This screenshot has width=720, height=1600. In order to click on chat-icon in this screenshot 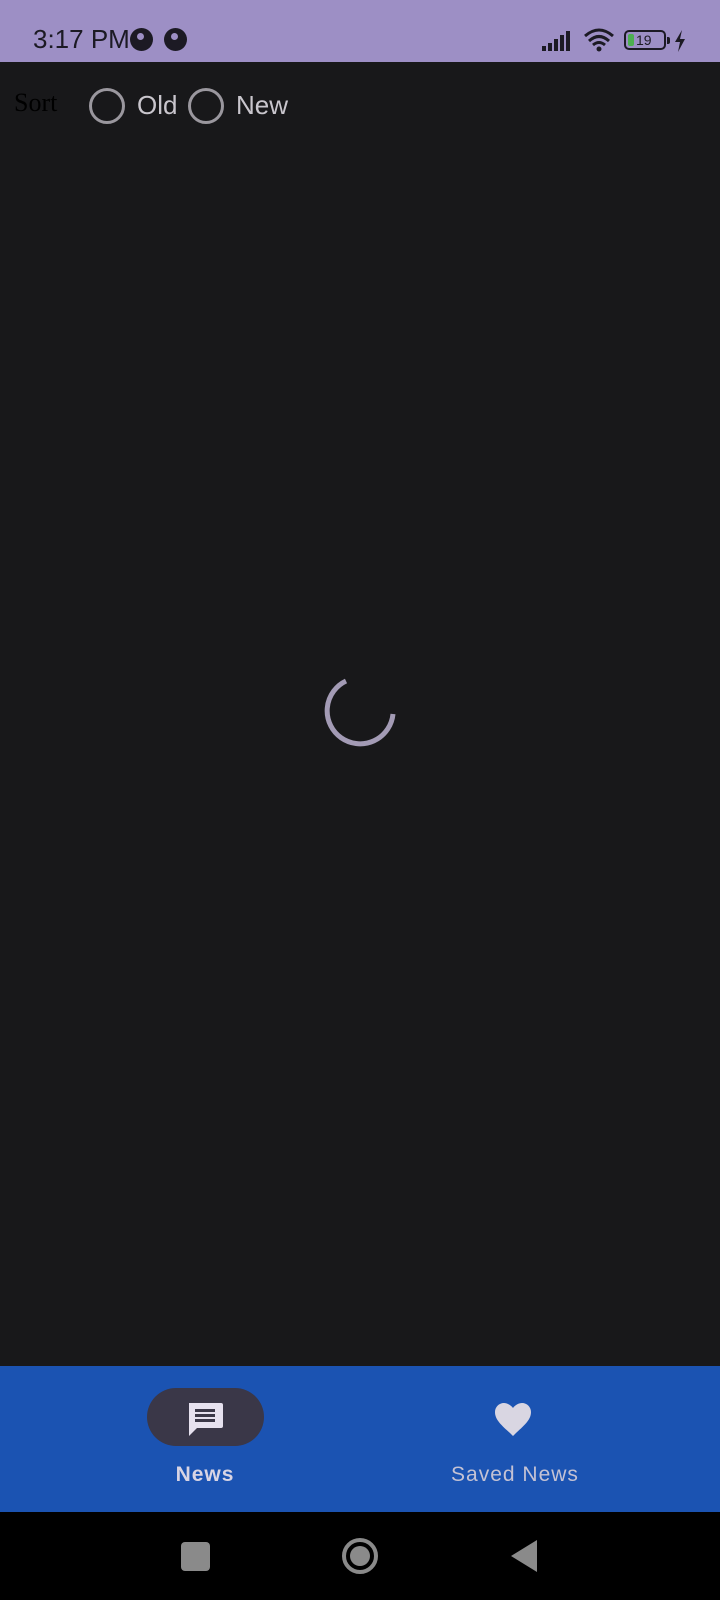, I will do `click(206, 1419)`.